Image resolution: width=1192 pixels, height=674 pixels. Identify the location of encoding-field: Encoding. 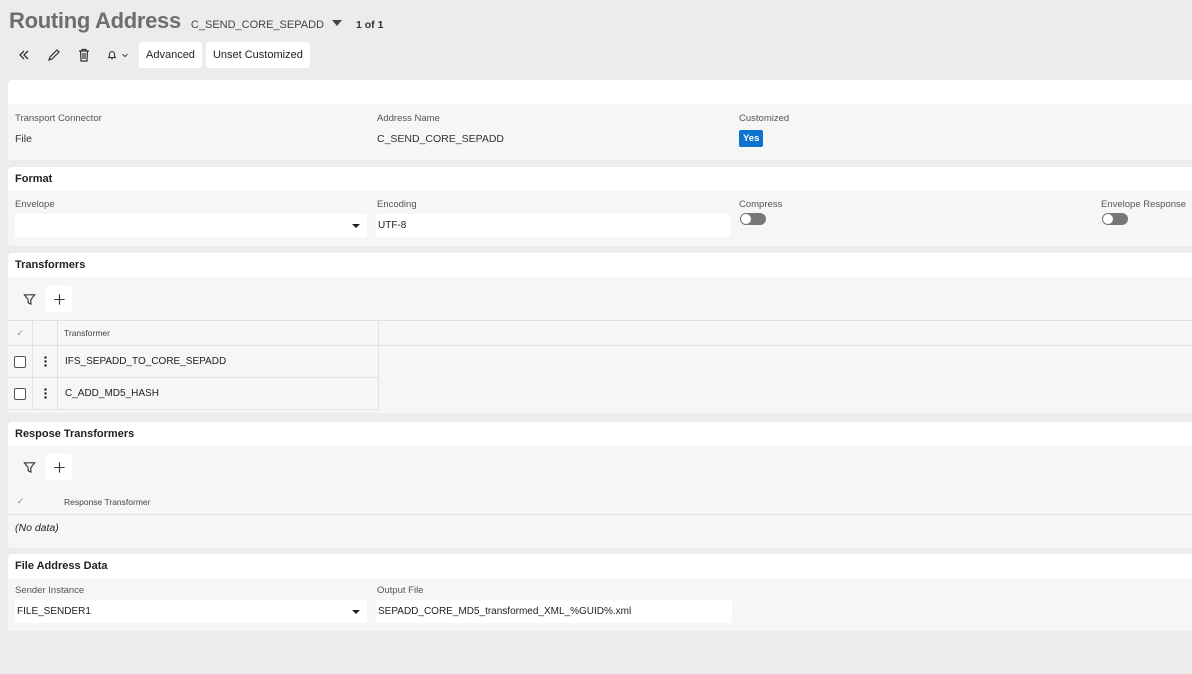
(397, 204).